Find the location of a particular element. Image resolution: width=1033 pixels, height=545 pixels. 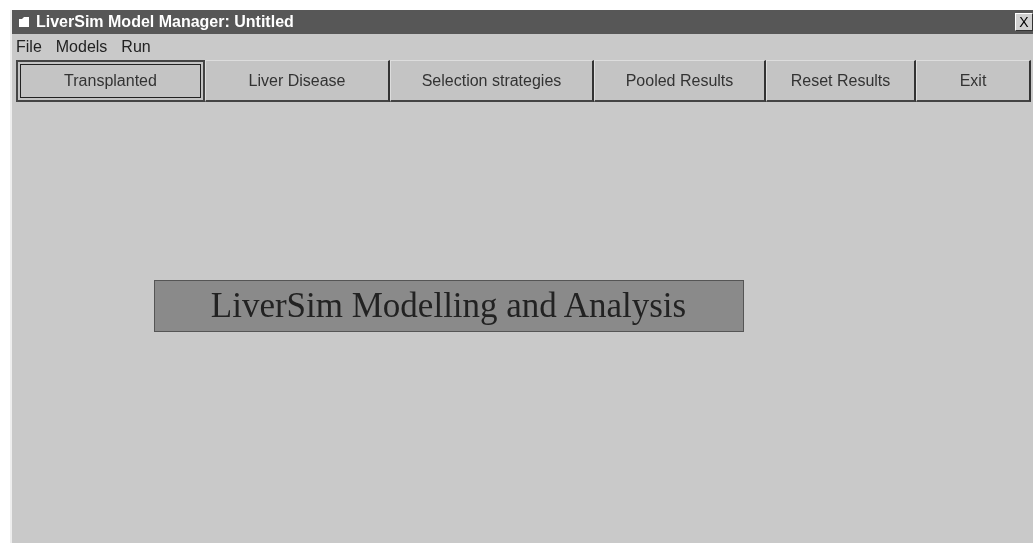

toolbar-button: Exit is located at coordinates (973, 81).